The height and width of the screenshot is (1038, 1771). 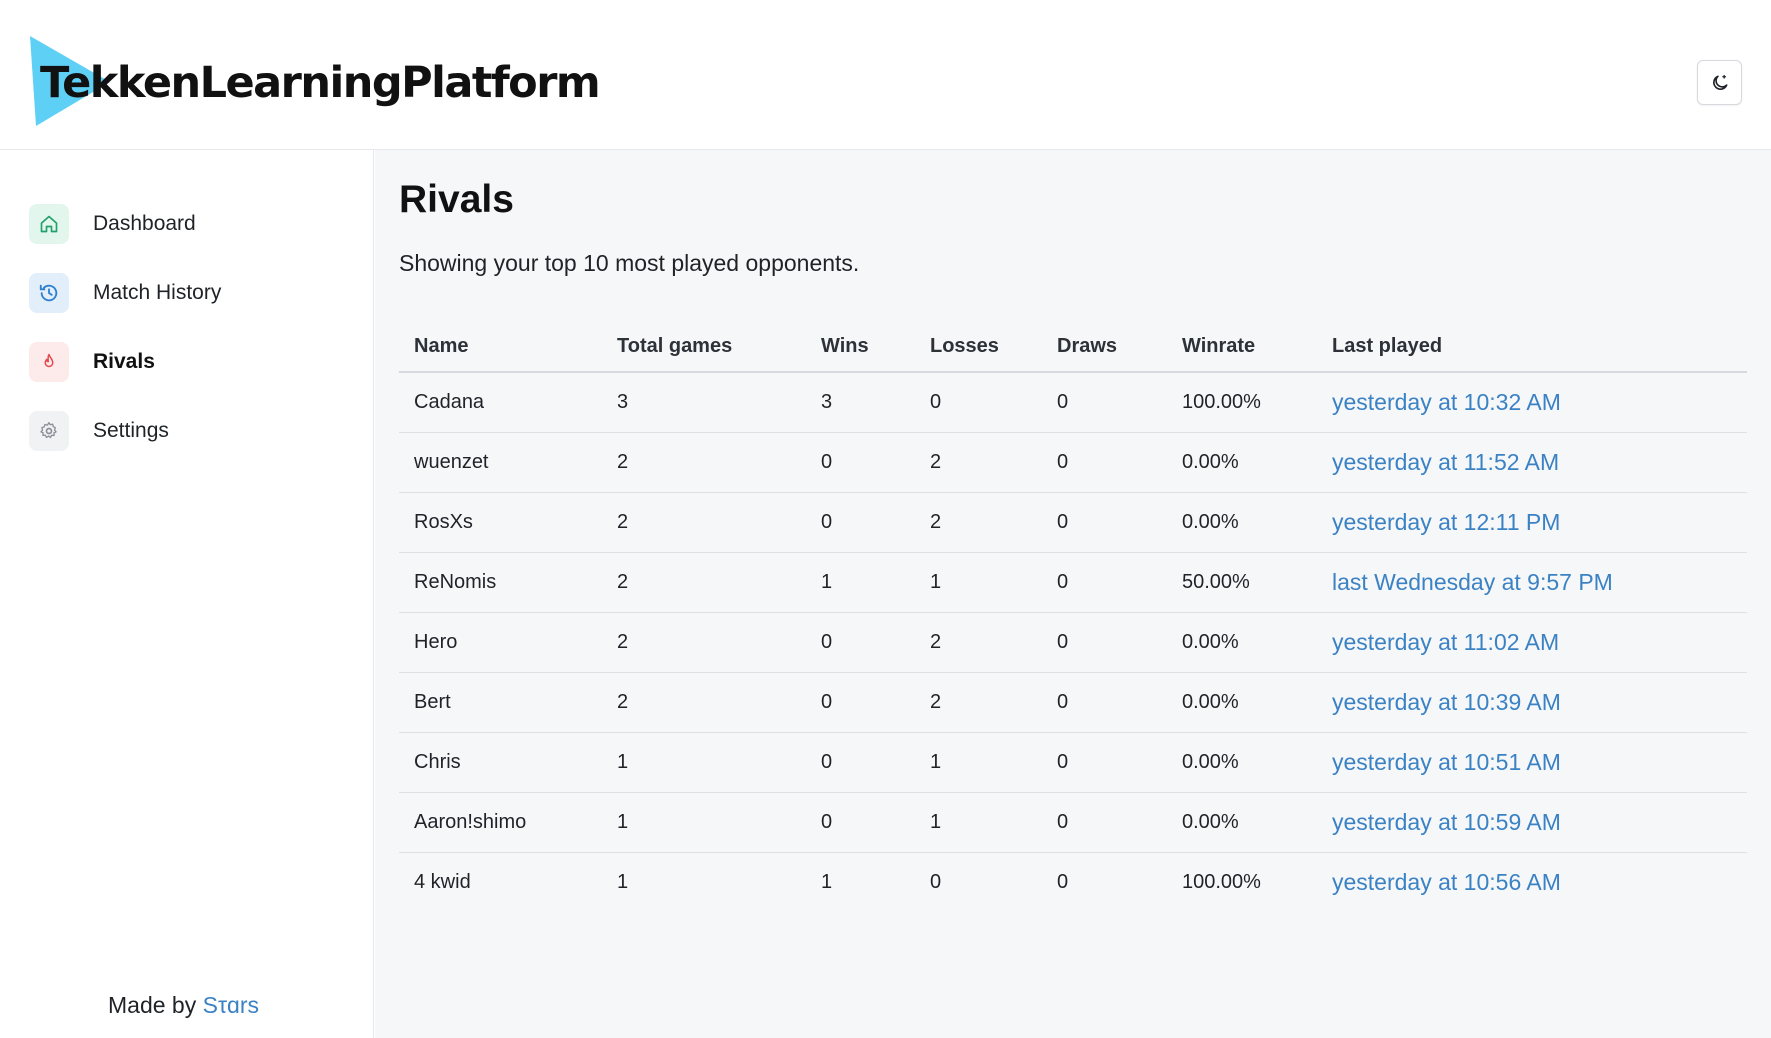 I want to click on sidebar-item-match-history: Match History, so click(x=189, y=293).